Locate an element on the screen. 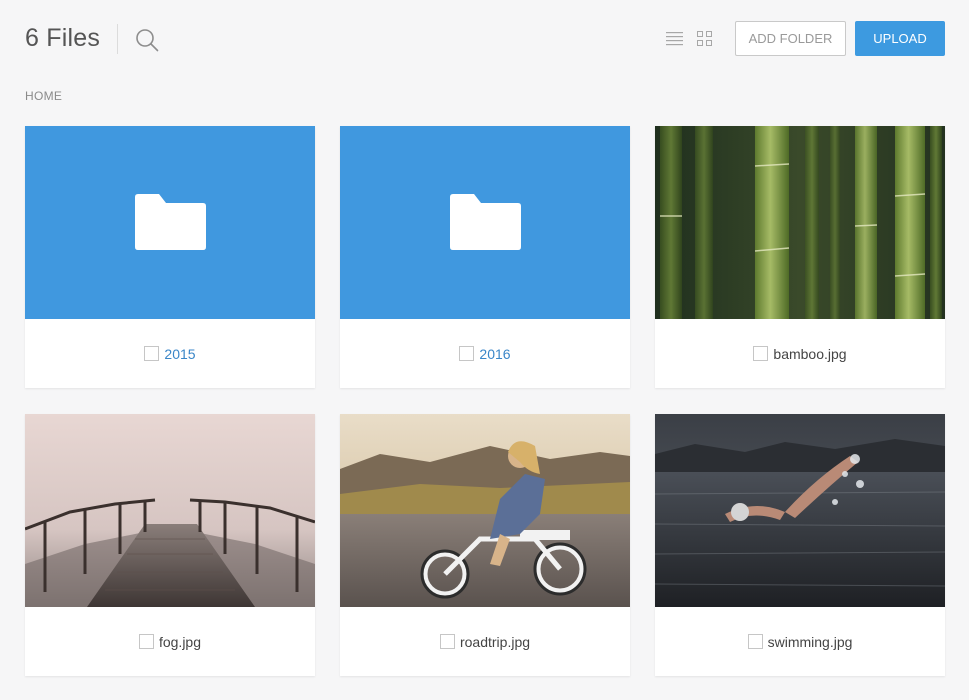 The image size is (969, 700). file-card-folder-2016: 2016 is located at coordinates (485, 257).